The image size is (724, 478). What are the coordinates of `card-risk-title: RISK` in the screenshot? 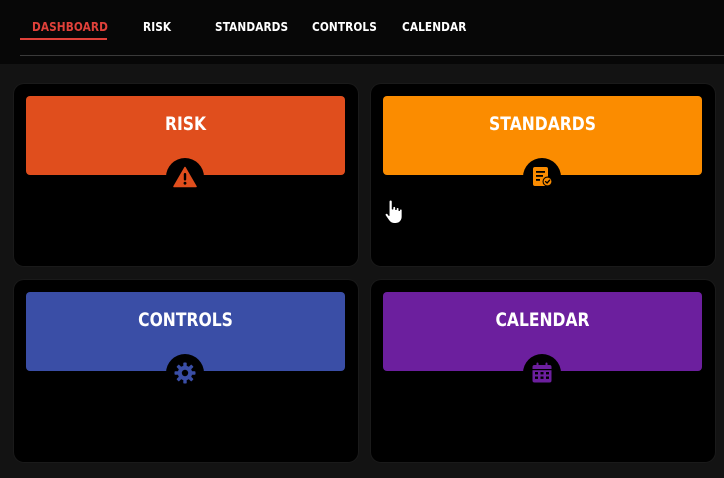 It's located at (185, 124).